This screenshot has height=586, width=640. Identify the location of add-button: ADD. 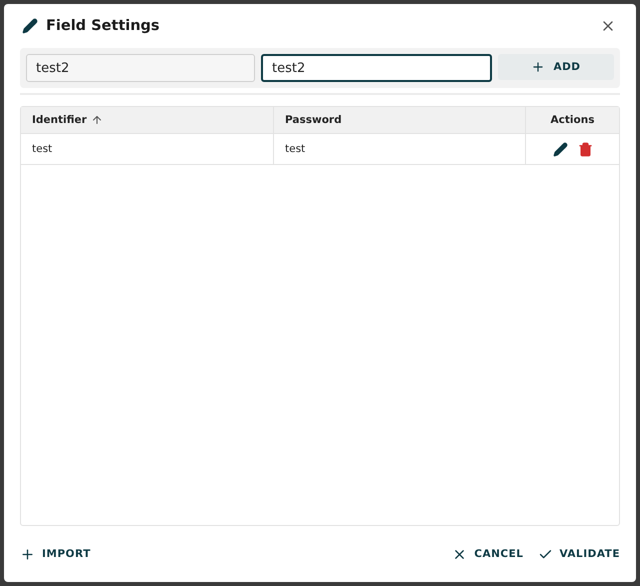
(556, 67).